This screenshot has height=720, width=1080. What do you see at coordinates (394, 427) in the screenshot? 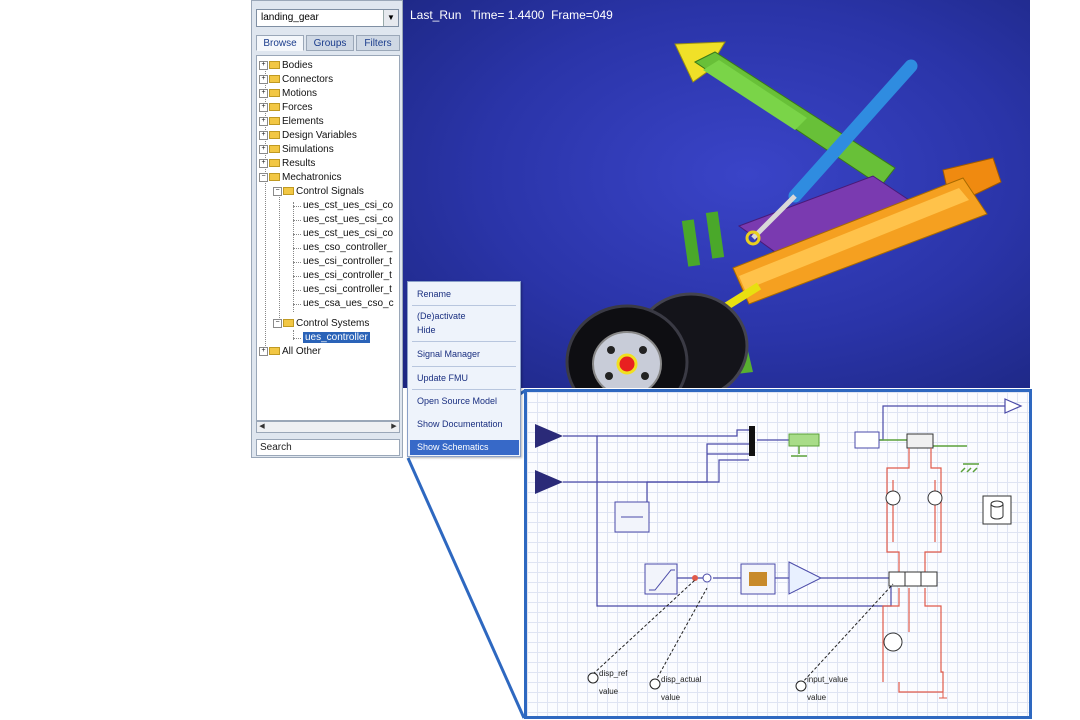
I see `scroll-right-icon: ▶` at bounding box center [394, 427].